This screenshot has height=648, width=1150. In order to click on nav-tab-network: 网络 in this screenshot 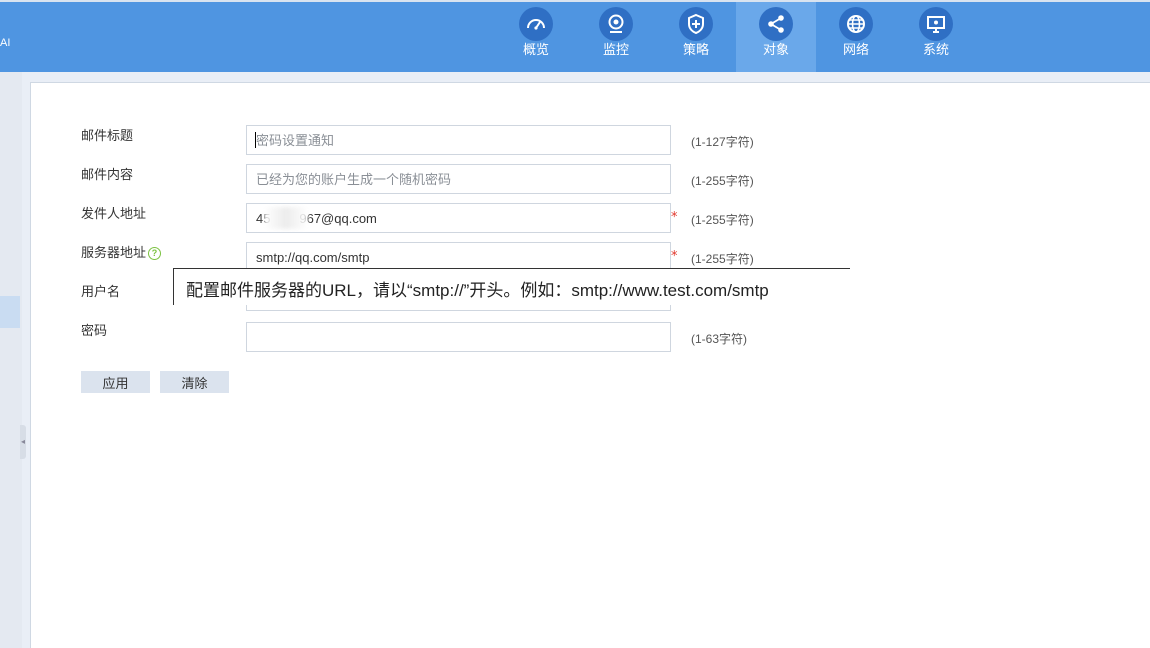, I will do `click(856, 37)`.